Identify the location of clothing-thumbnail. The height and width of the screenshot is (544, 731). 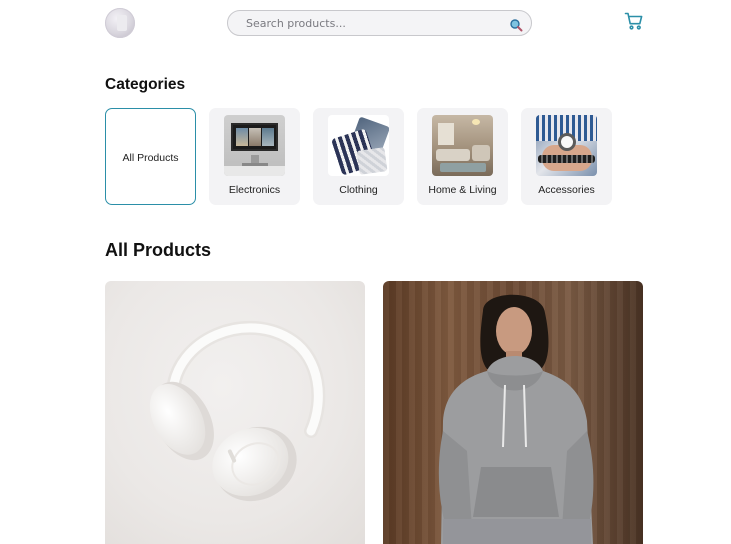
(358, 145).